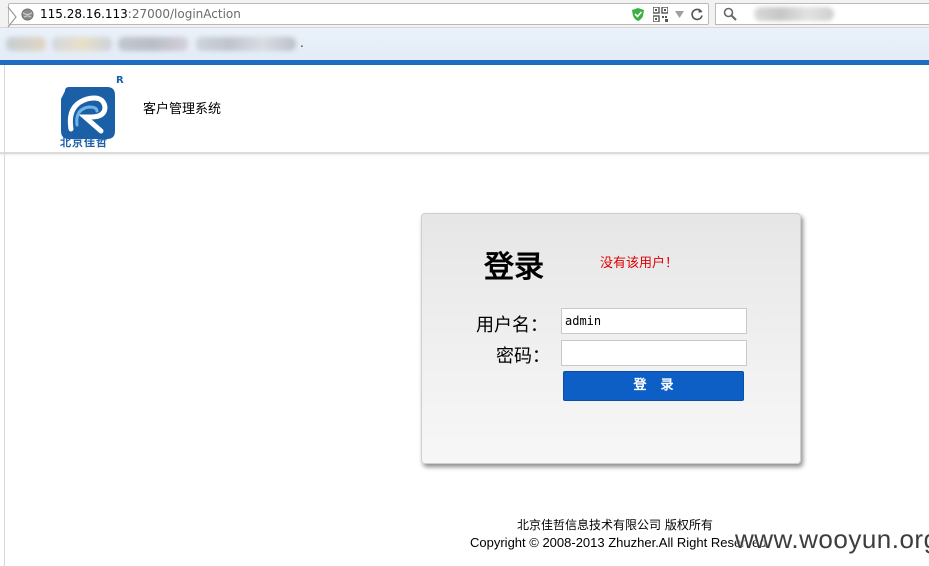 Image resolution: width=929 pixels, height=566 pixels. What do you see at coordinates (654, 353) in the screenshot?
I see `password-input` at bounding box center [654, 353].